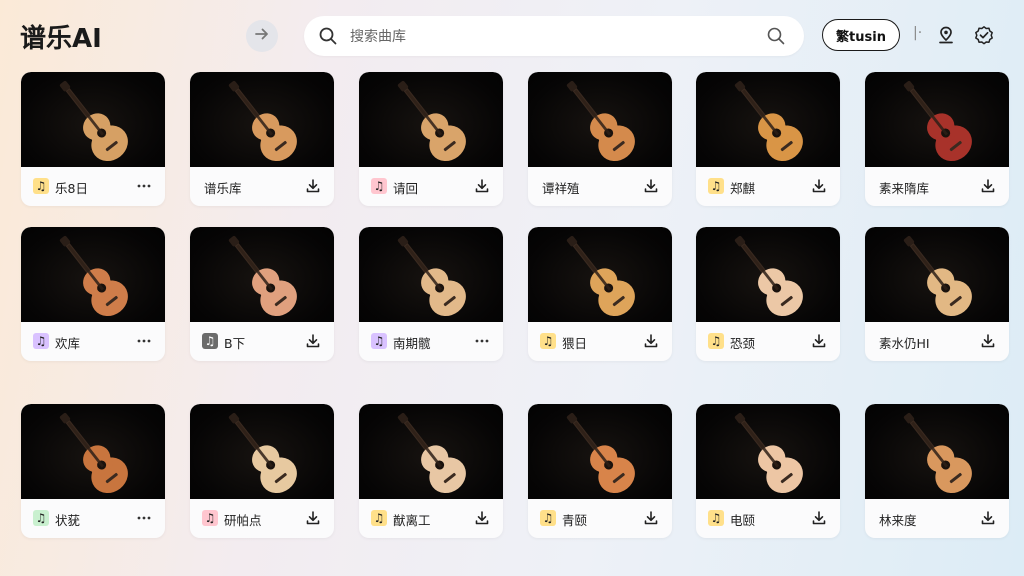  I want to click on song-title: 研帕点, so click(243, 519).